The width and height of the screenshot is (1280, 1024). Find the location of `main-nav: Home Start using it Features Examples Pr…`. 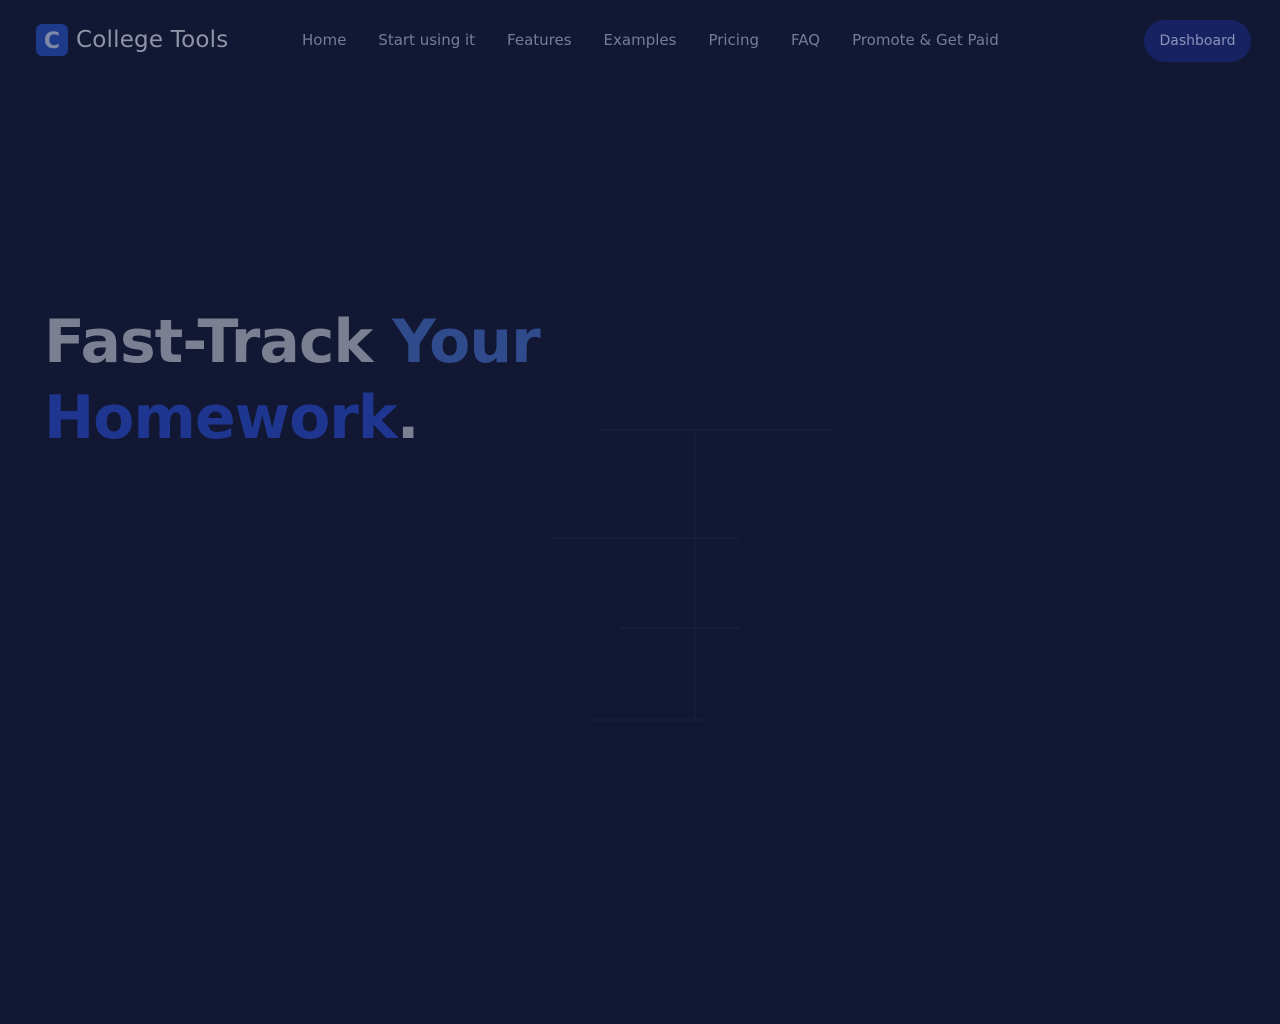

main-nav: Home Start using it Features Examples Pr… is located at coordinates (666, 40).